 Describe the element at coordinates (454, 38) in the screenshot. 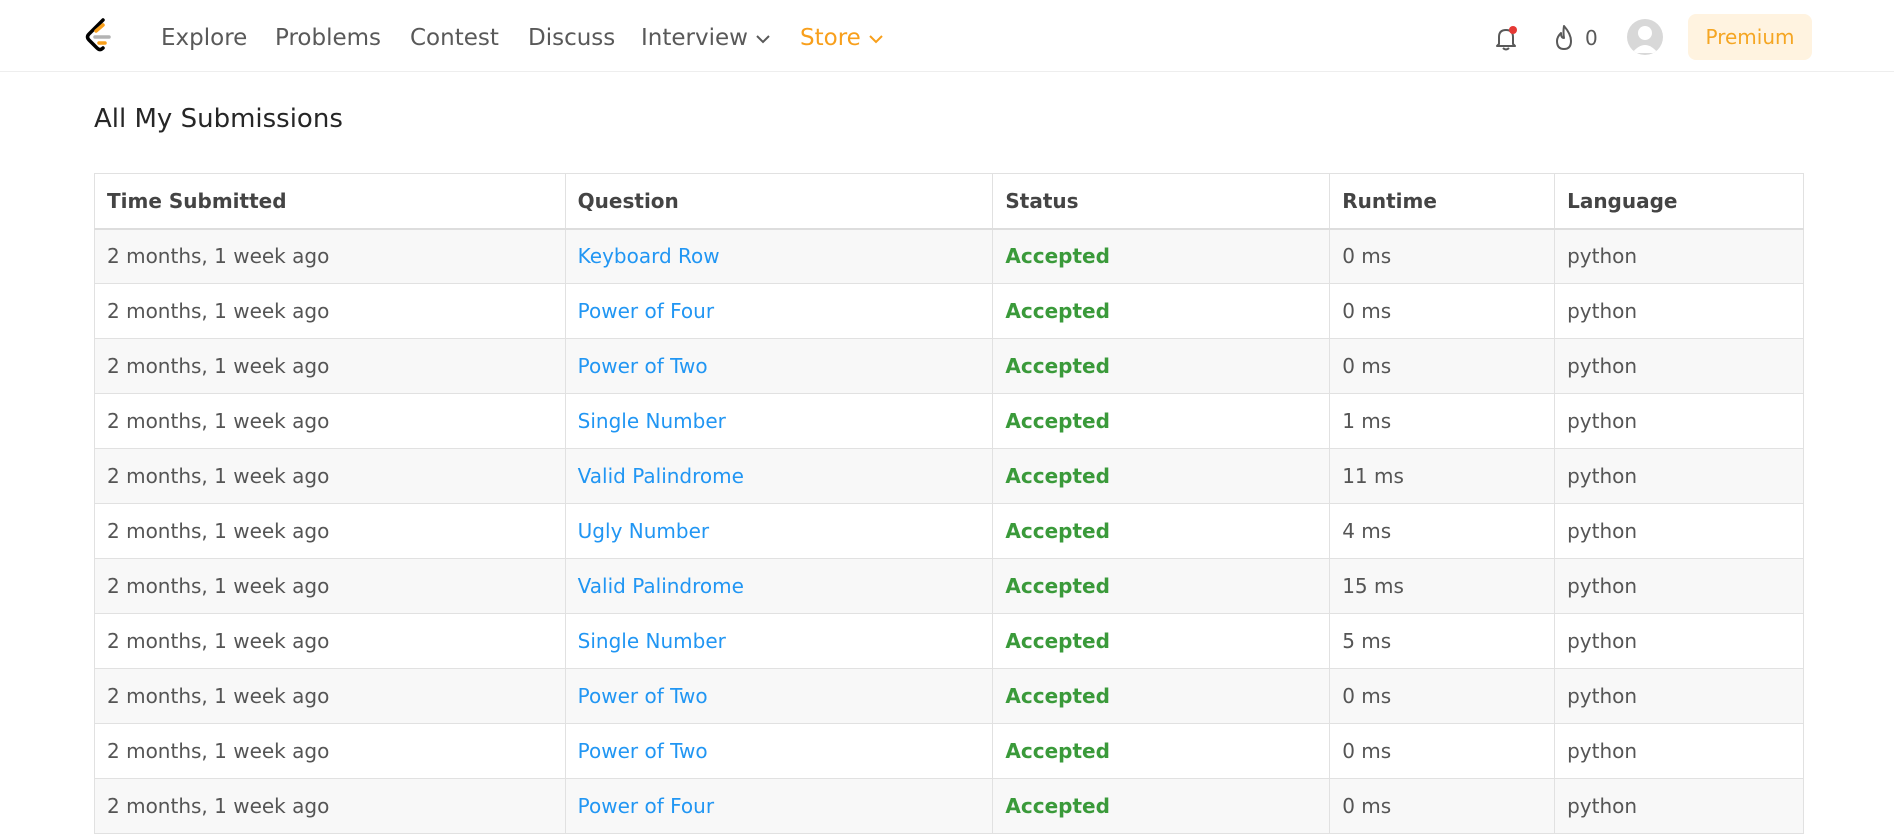

I see `nav-contest: Contest` at that location.